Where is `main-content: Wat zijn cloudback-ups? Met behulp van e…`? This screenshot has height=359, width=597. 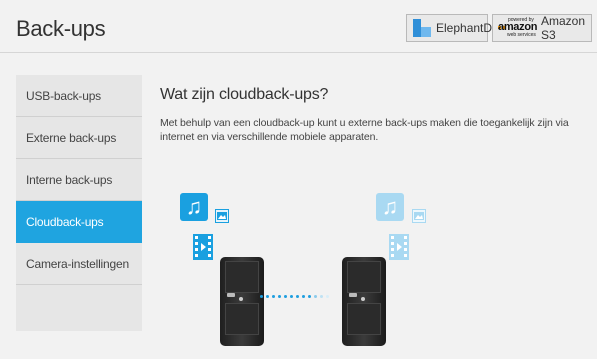
main-content: Wat zijn cloudback-ups? Met behulp van e… is located at coordinates (375, 115).